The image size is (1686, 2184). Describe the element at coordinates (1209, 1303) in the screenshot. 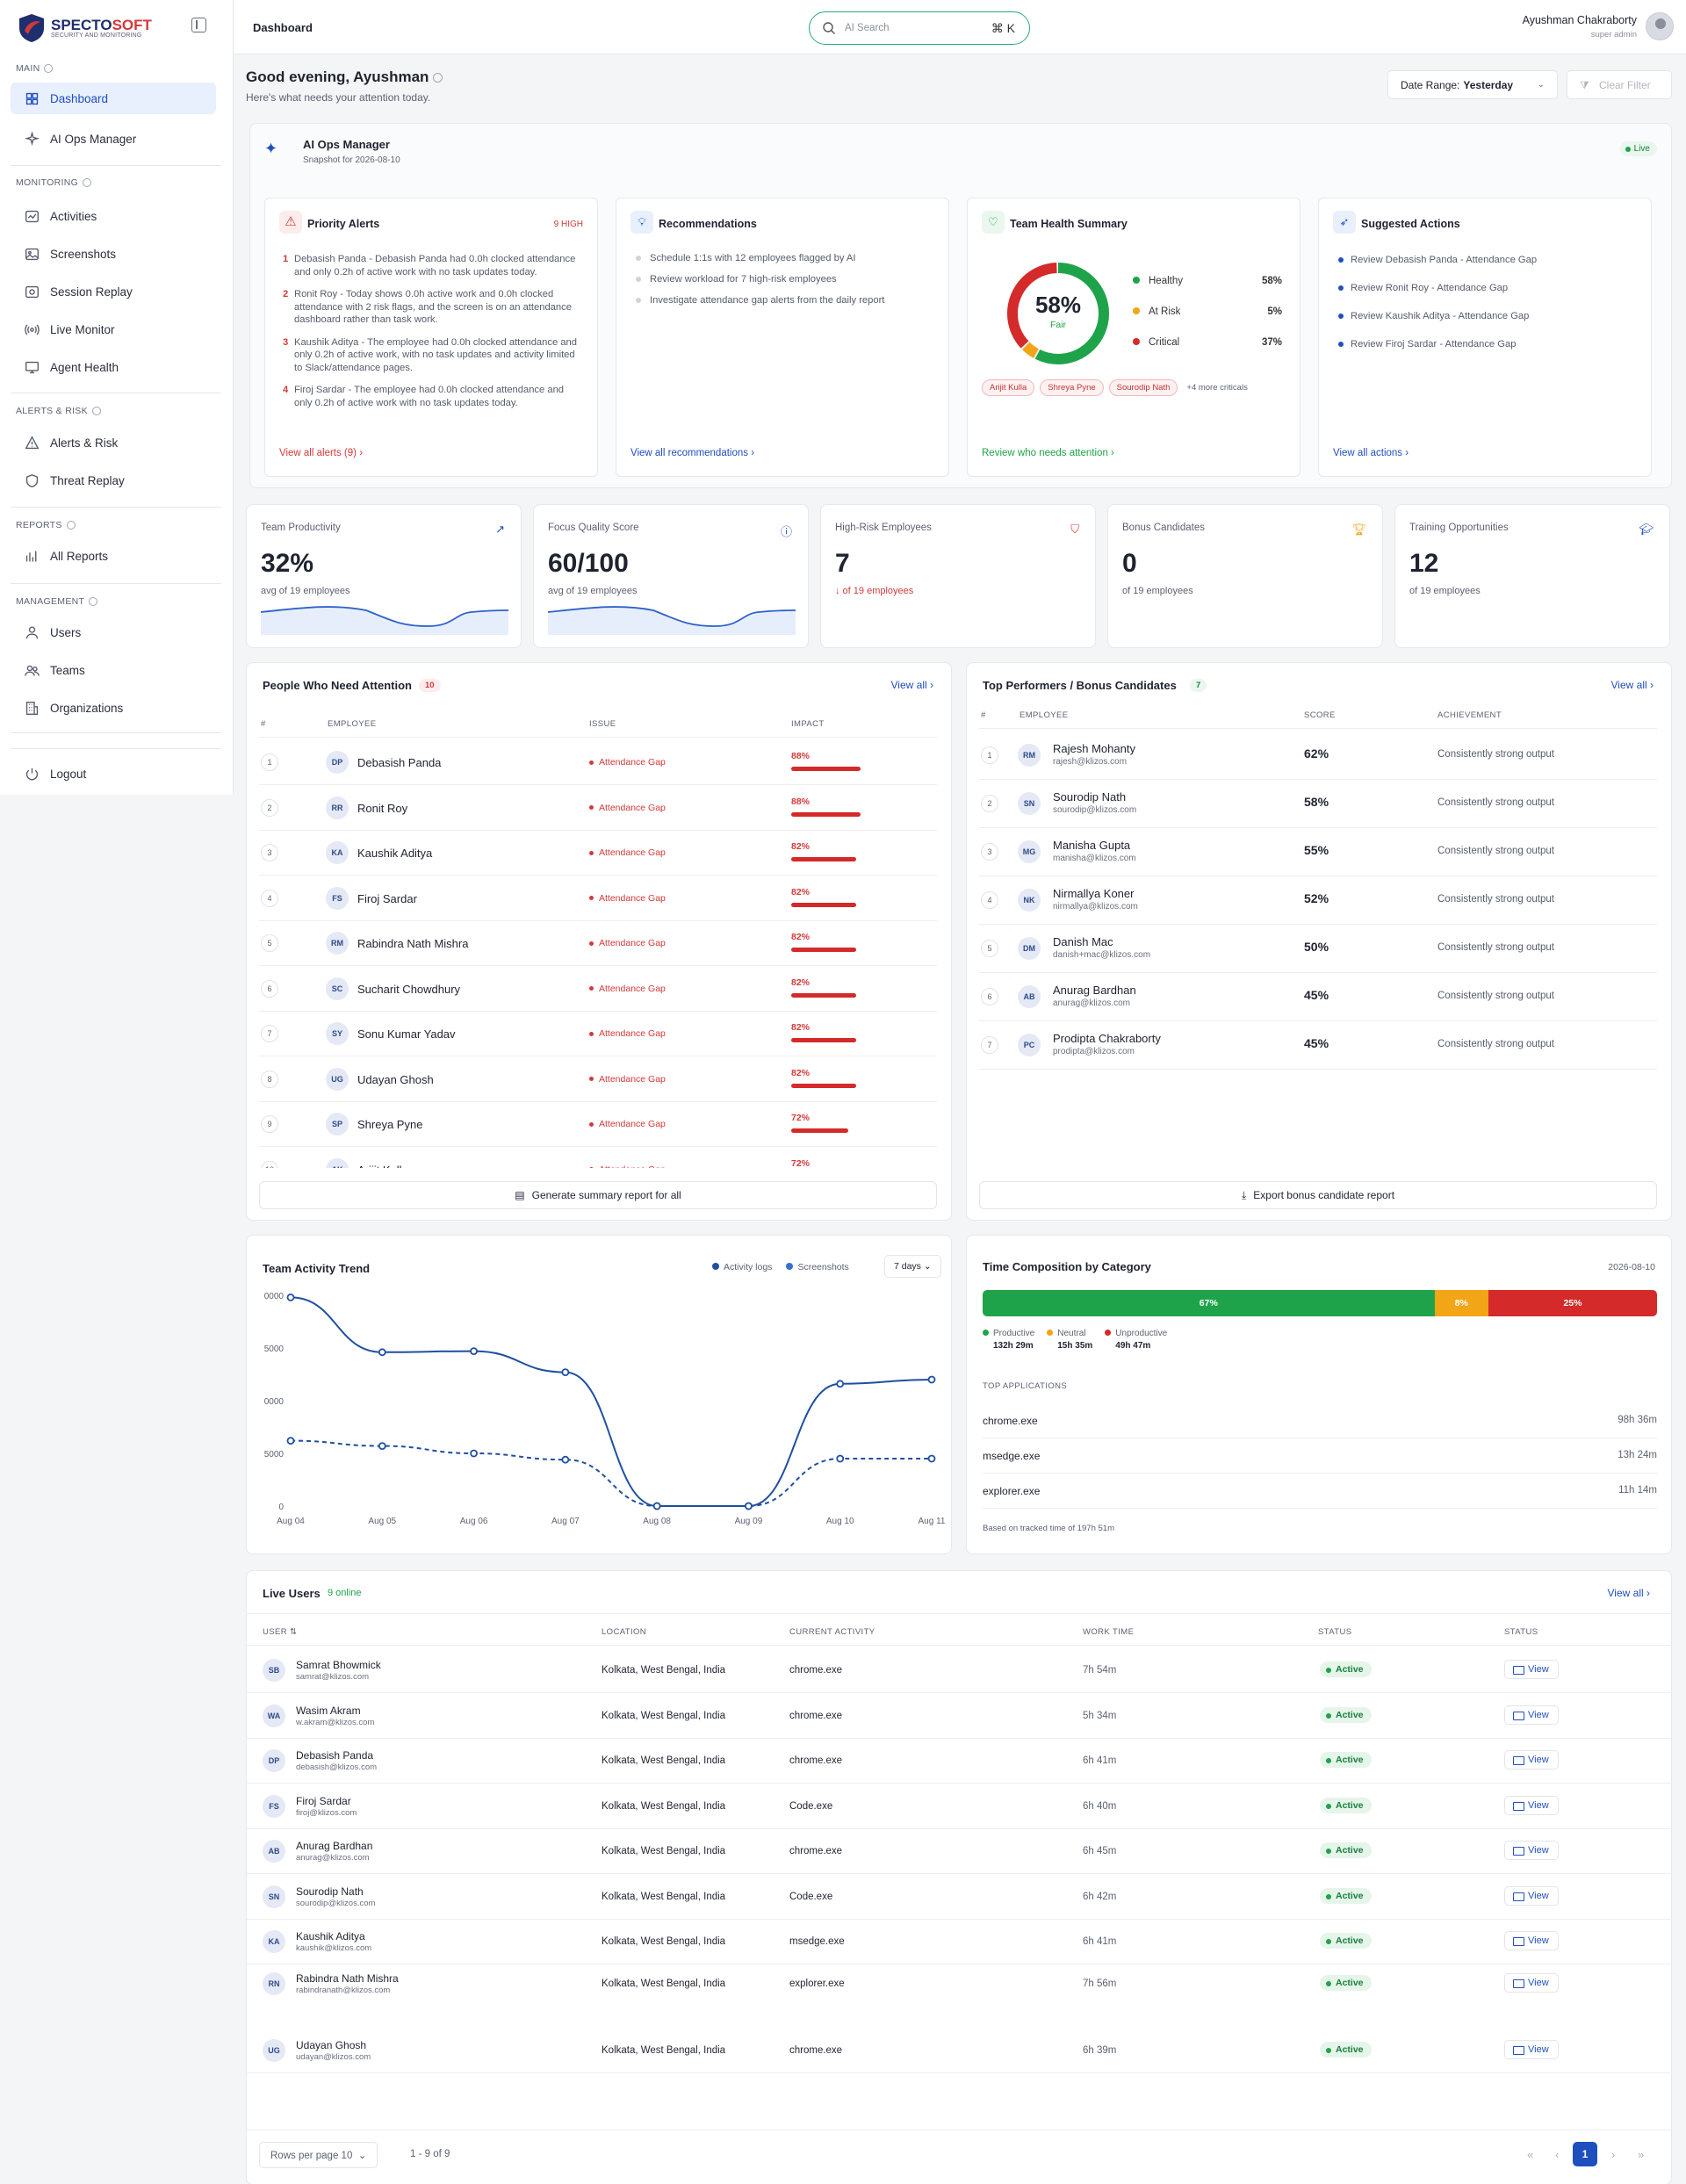

I see `composition-segment: 67%` at that location.